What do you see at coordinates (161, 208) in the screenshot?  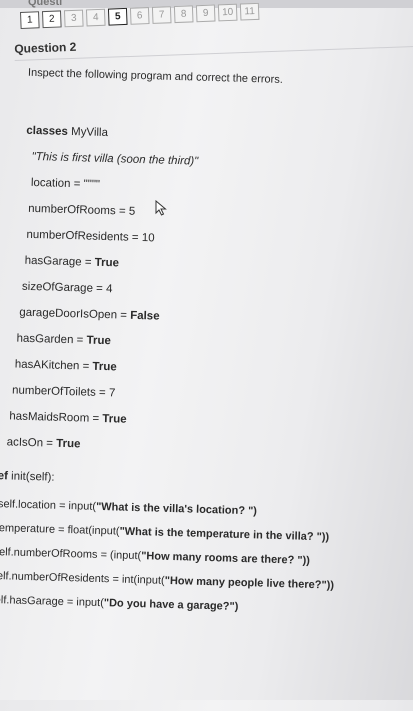 I see `mouse-pointer-icon` at bounding box center [161, 208].